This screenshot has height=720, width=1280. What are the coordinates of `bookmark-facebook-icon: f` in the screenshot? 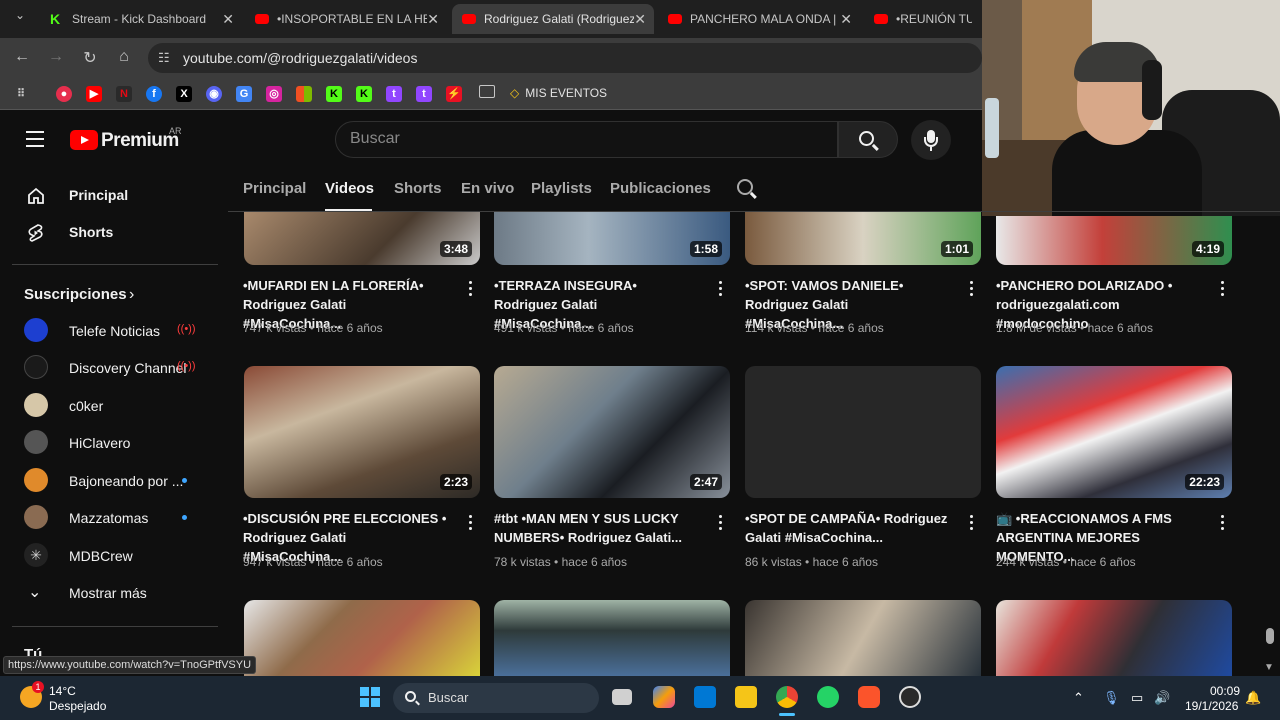 It's located at (154, 94).